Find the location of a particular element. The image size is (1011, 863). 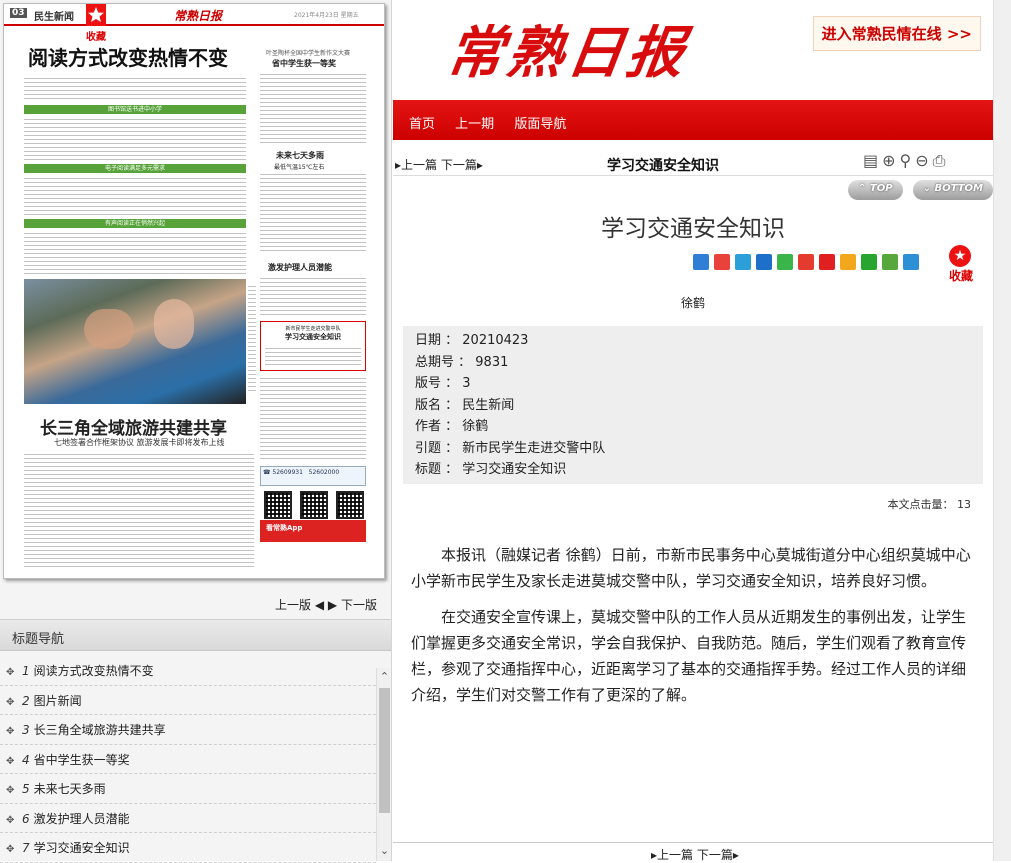

prev-page-link: 上一版 is located at coordinates (293, 605).